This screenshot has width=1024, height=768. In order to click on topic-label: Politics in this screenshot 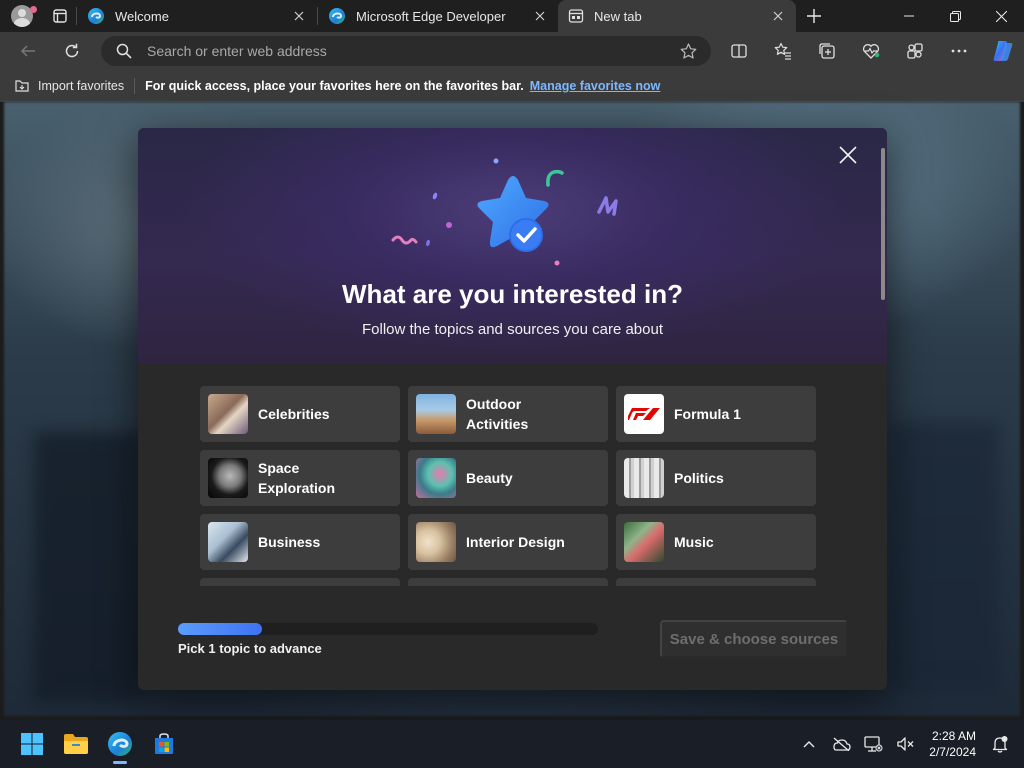, I will do `click(699, 478)`.